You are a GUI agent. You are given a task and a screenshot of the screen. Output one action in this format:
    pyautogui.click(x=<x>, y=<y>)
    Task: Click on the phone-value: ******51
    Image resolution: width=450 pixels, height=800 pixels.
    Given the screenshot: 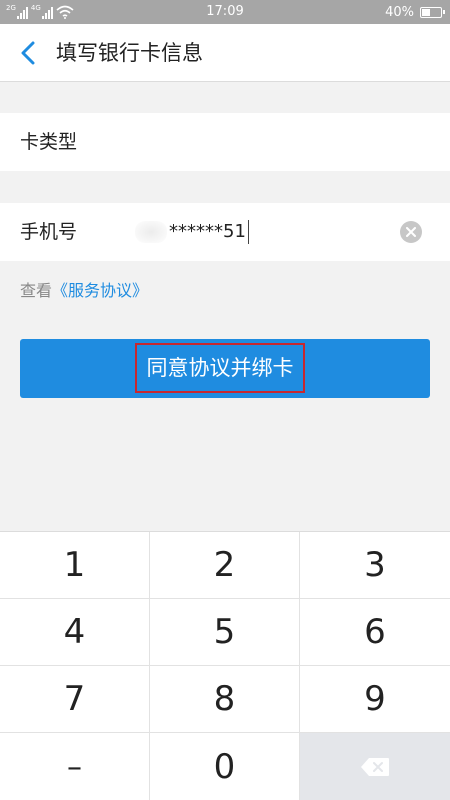 What is the action you would take?
    pyautogui.click(x=207, y=231)
    